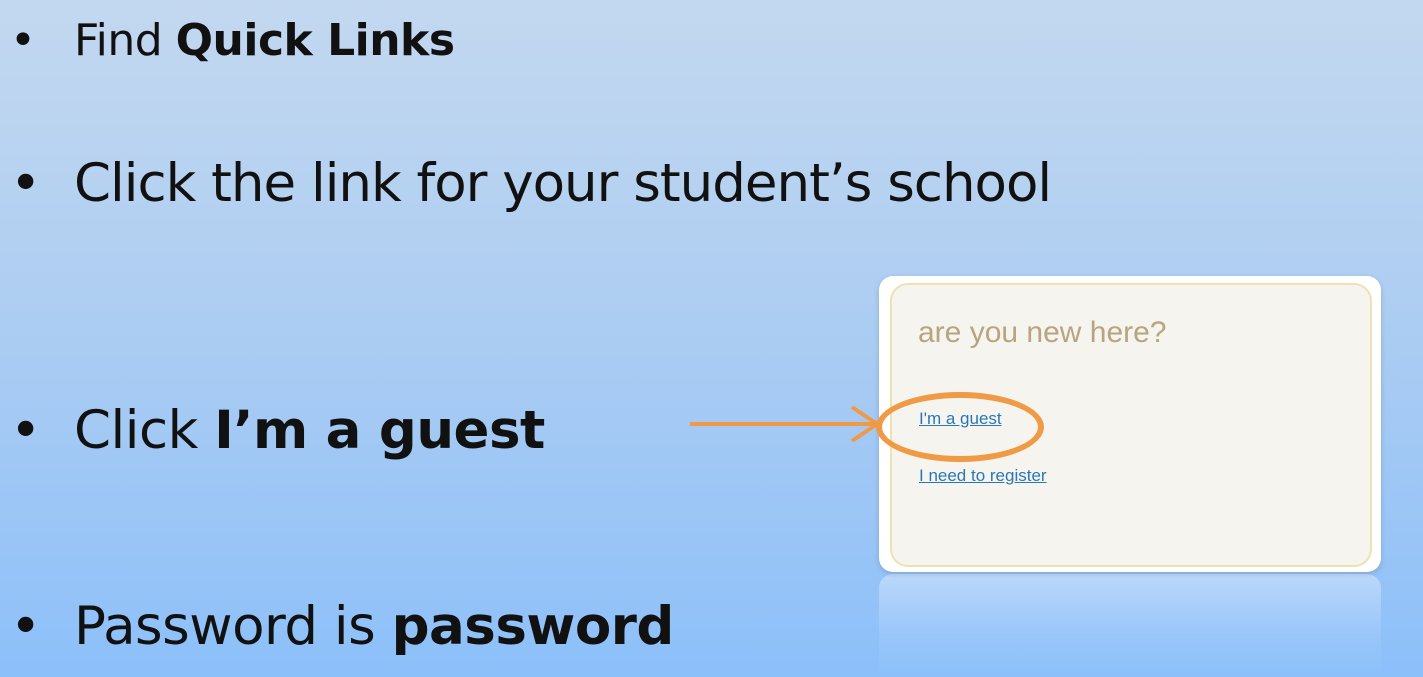 The height and width of the screenshot is (677, 1423). I want to click on register-link: I need to register, so click(983, 476).